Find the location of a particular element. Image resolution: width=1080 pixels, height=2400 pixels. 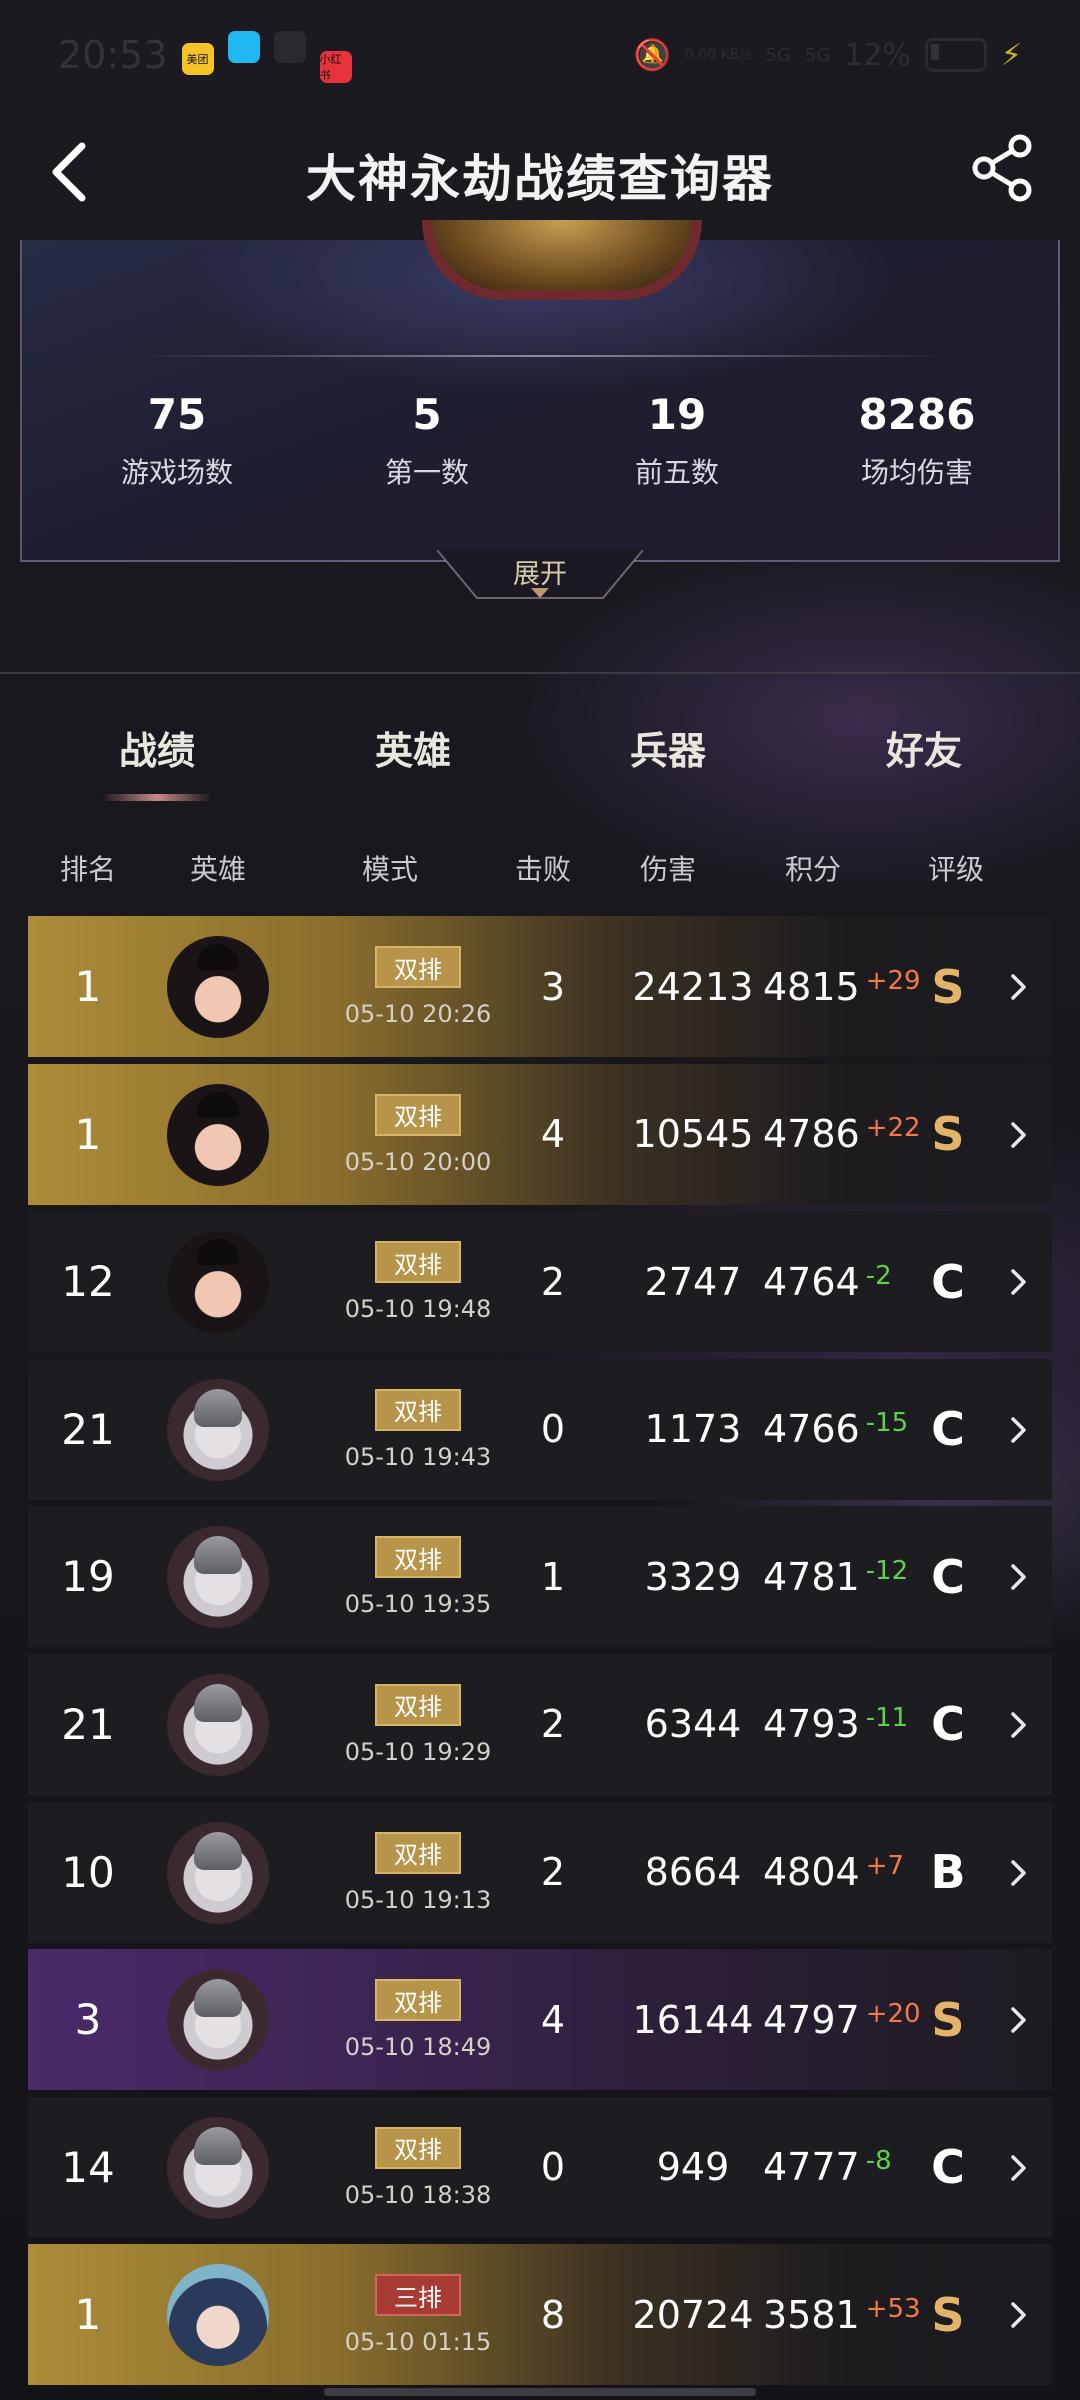

match-time: 05-10 19:29 is located at coordinates (418, 1751).